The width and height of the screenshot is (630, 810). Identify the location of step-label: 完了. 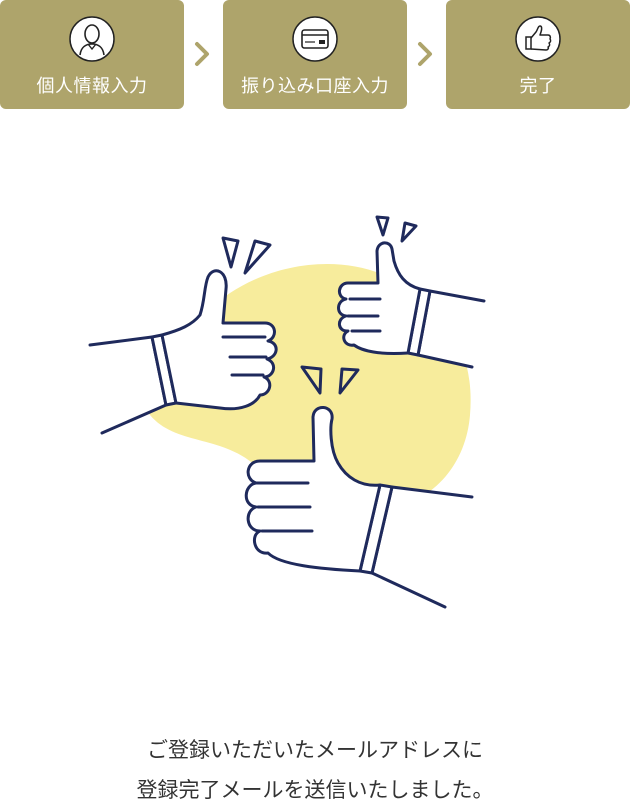
(538, 86).